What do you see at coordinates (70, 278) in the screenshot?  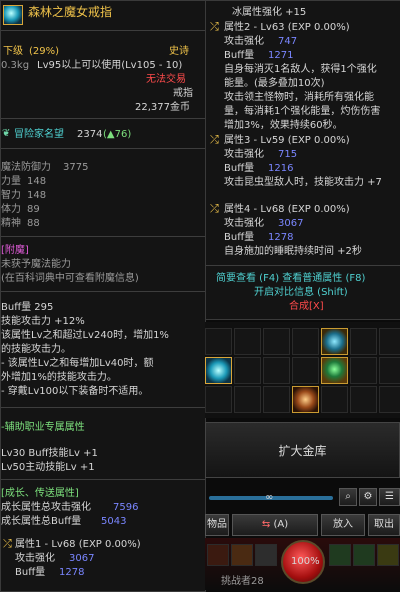 I see `enchant-hint: (在百科词典中可查看附魔信息)` at bounding box center [70, 278].